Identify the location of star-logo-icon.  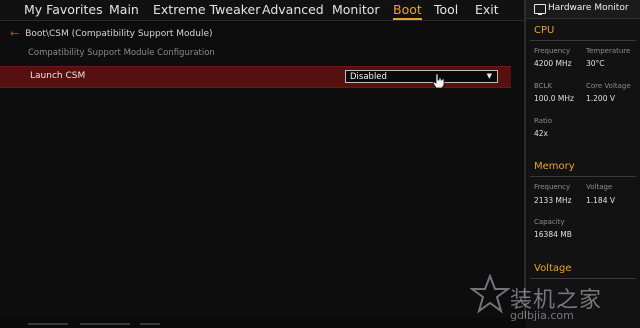
(490, 294).